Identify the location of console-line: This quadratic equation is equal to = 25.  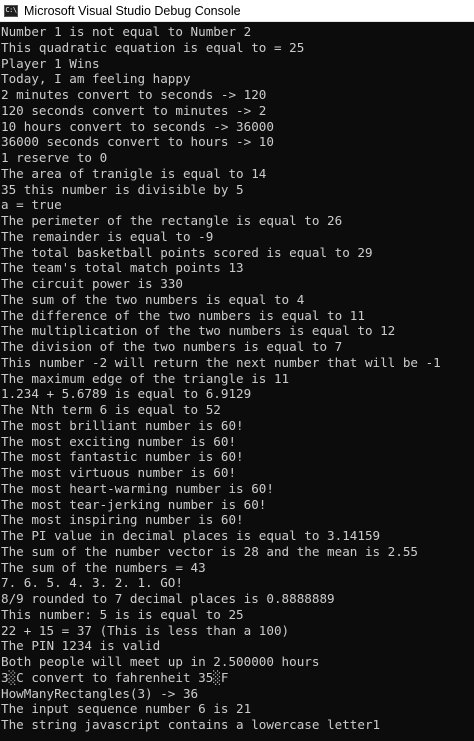
(153, 47).